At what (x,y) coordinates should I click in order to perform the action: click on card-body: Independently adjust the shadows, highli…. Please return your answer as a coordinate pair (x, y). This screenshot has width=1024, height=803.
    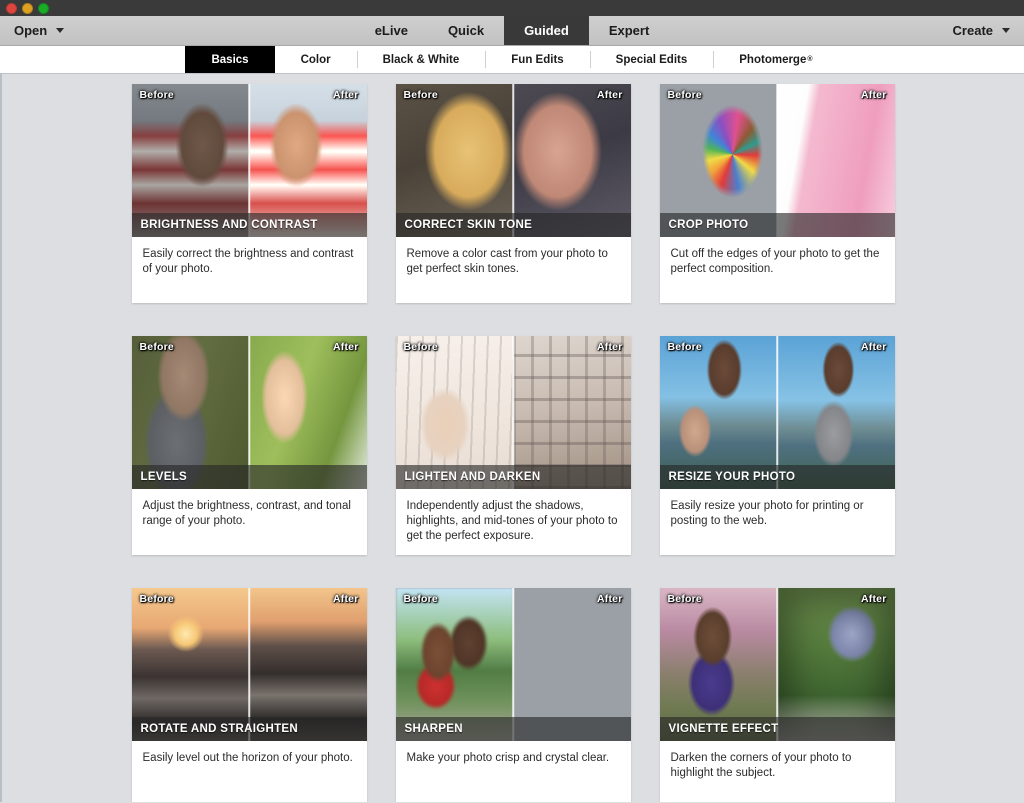
    Looking at the image, I should click on (513, 522).